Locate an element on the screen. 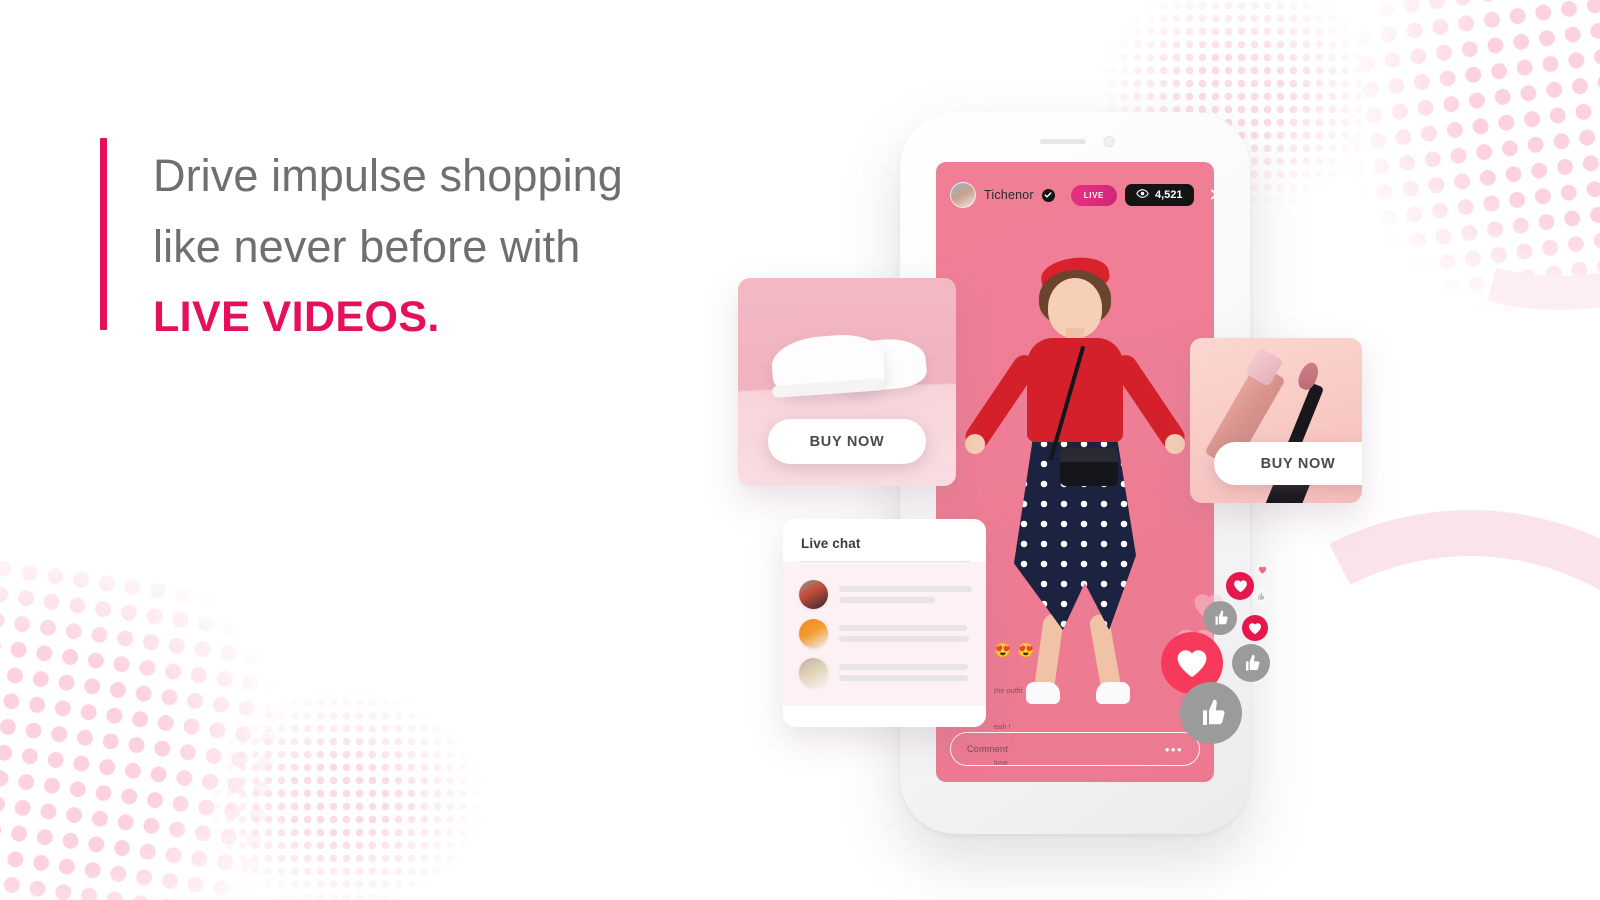  stream-header: Tichenor LIVE 4,521 ✕ is located at coordinates (1082, 195).